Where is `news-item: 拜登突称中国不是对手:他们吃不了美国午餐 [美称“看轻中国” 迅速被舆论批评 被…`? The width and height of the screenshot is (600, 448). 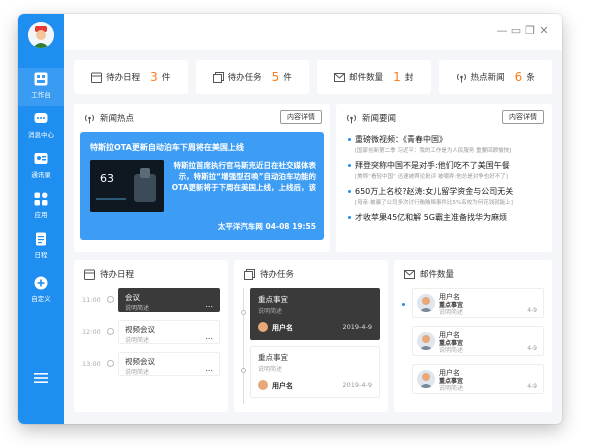 news-item: 拜登突称中国不是对手:他们吃不了美国午餐 [美称“看轻中国” 迅速被舆论批评 被… is located at coordinates (446, 170).